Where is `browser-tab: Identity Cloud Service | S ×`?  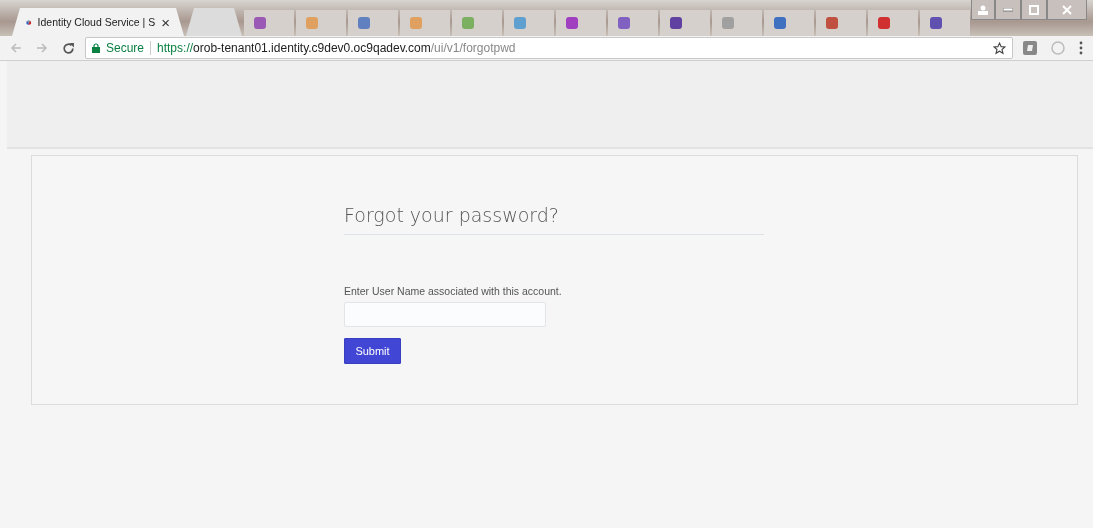 browser-tab: Identity Cloud Service | S × is located at coordinates (98, 22).